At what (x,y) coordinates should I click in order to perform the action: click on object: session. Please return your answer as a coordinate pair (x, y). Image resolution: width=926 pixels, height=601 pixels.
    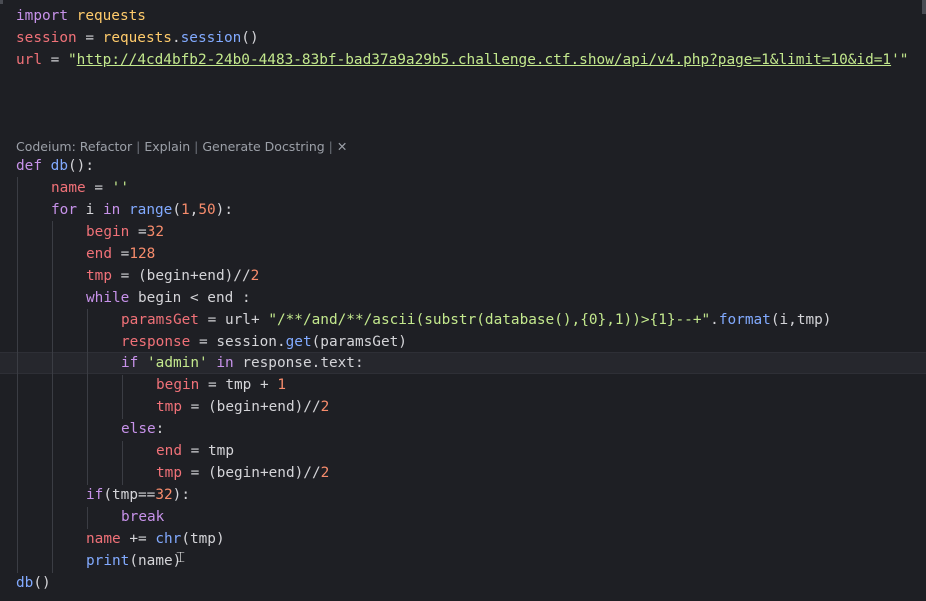
    Looking at the image, I should click on (246, 342).